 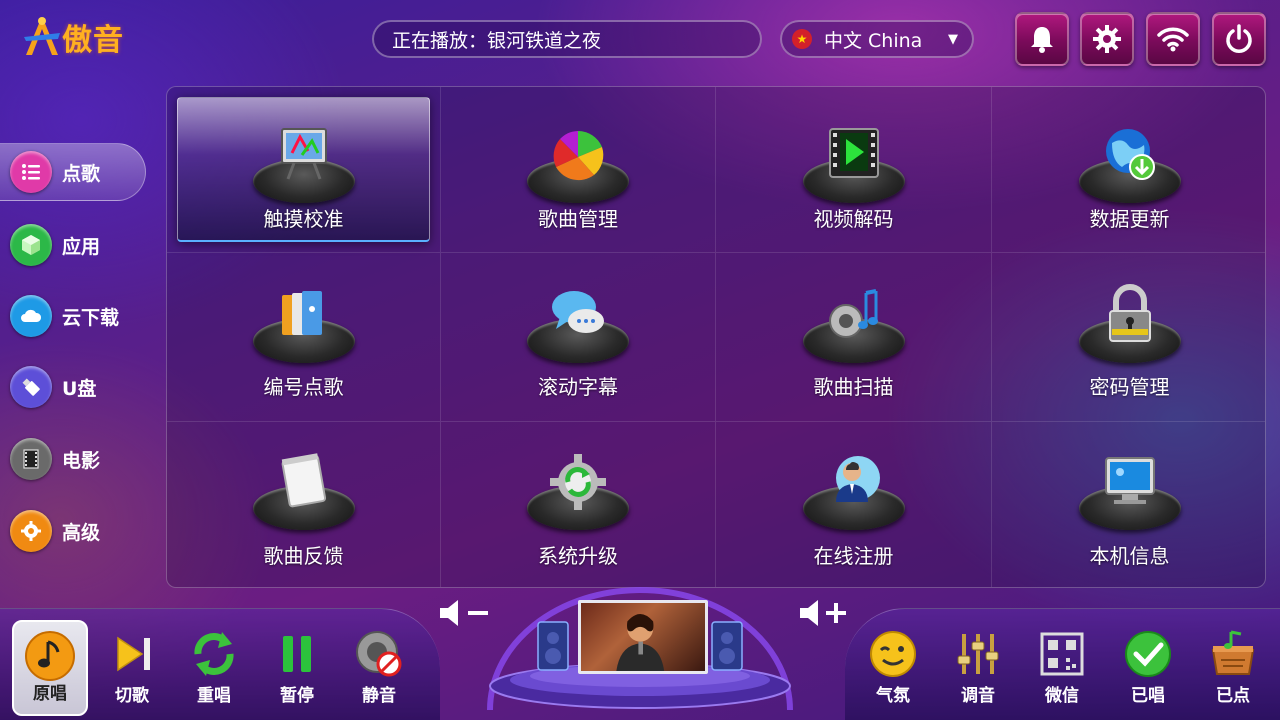 I want to click on wifi-icon, so click(x=1173, y=39).